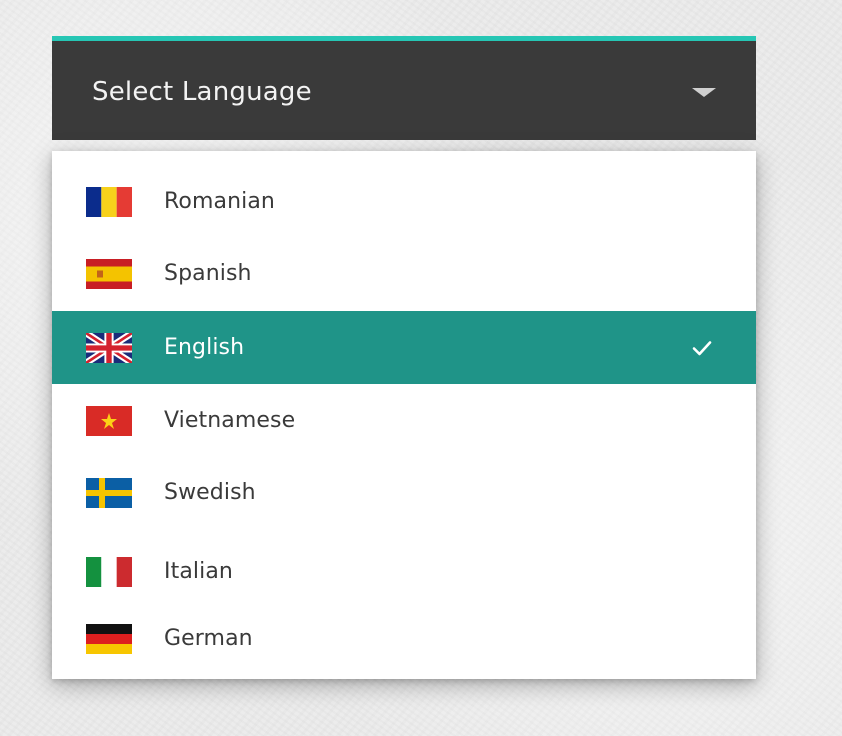 This screenshot has width=842, height=736. I want to click on language-label: Romanian, so click(219, 201).